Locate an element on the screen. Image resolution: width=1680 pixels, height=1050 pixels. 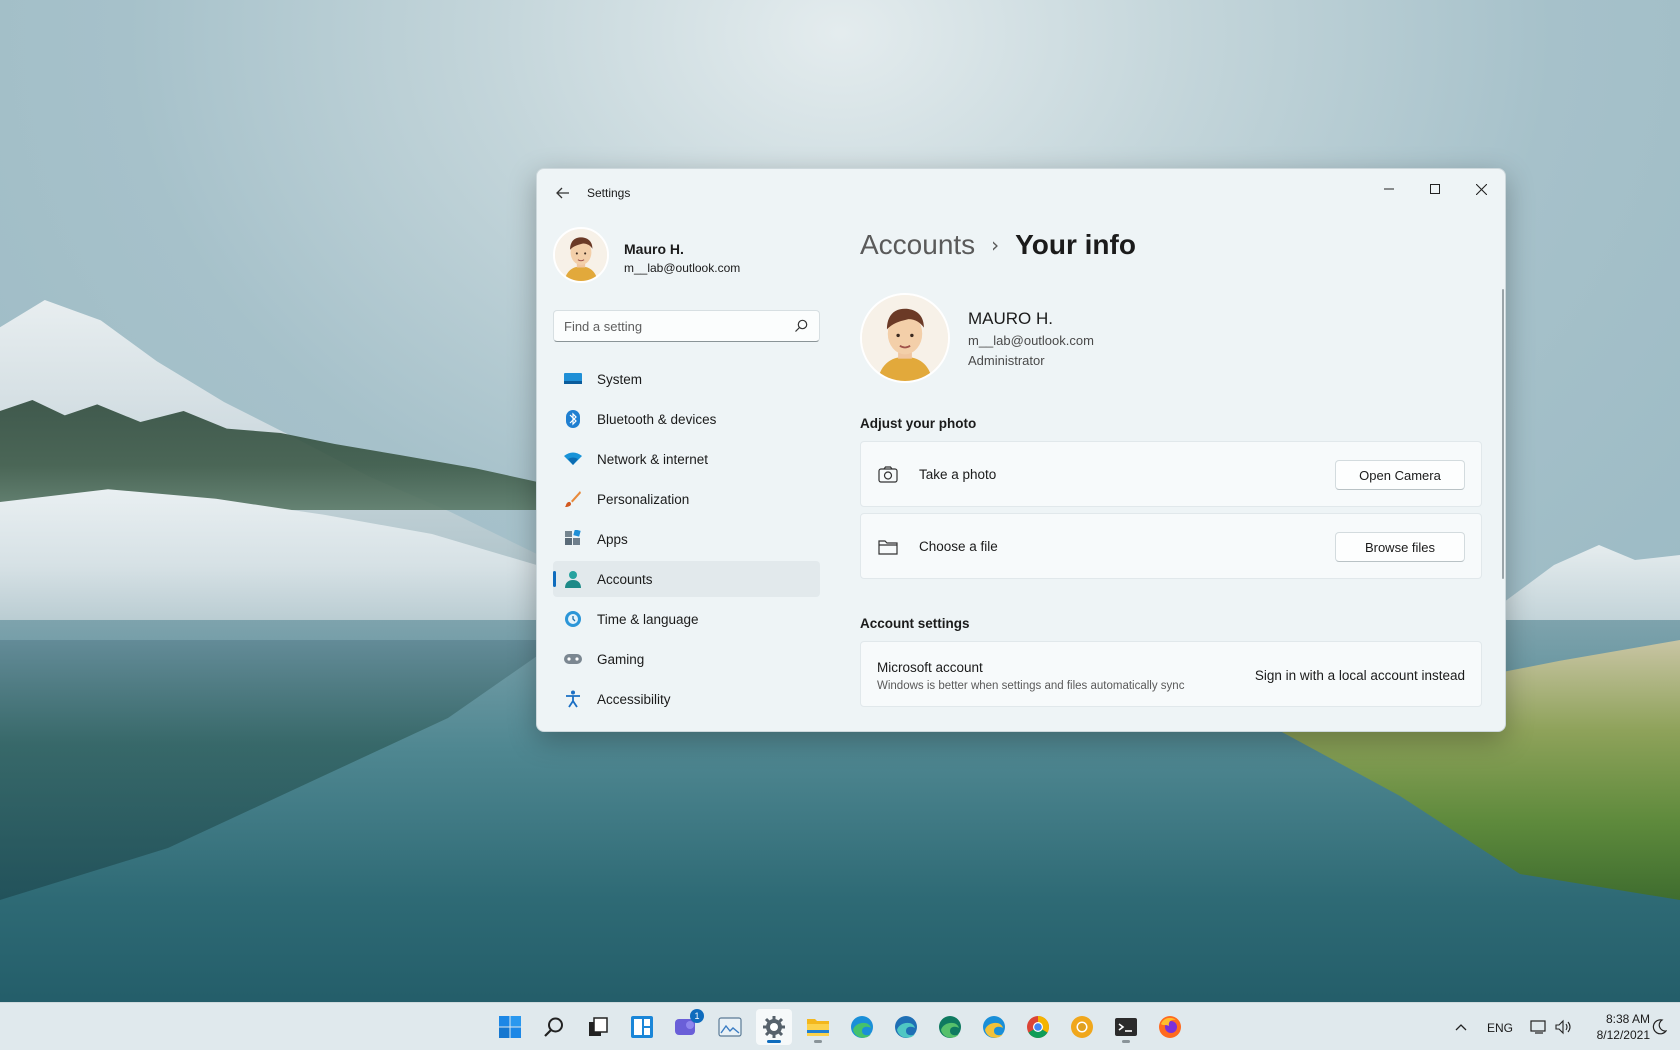
minimize-button is located at coordinates (1389, 189).